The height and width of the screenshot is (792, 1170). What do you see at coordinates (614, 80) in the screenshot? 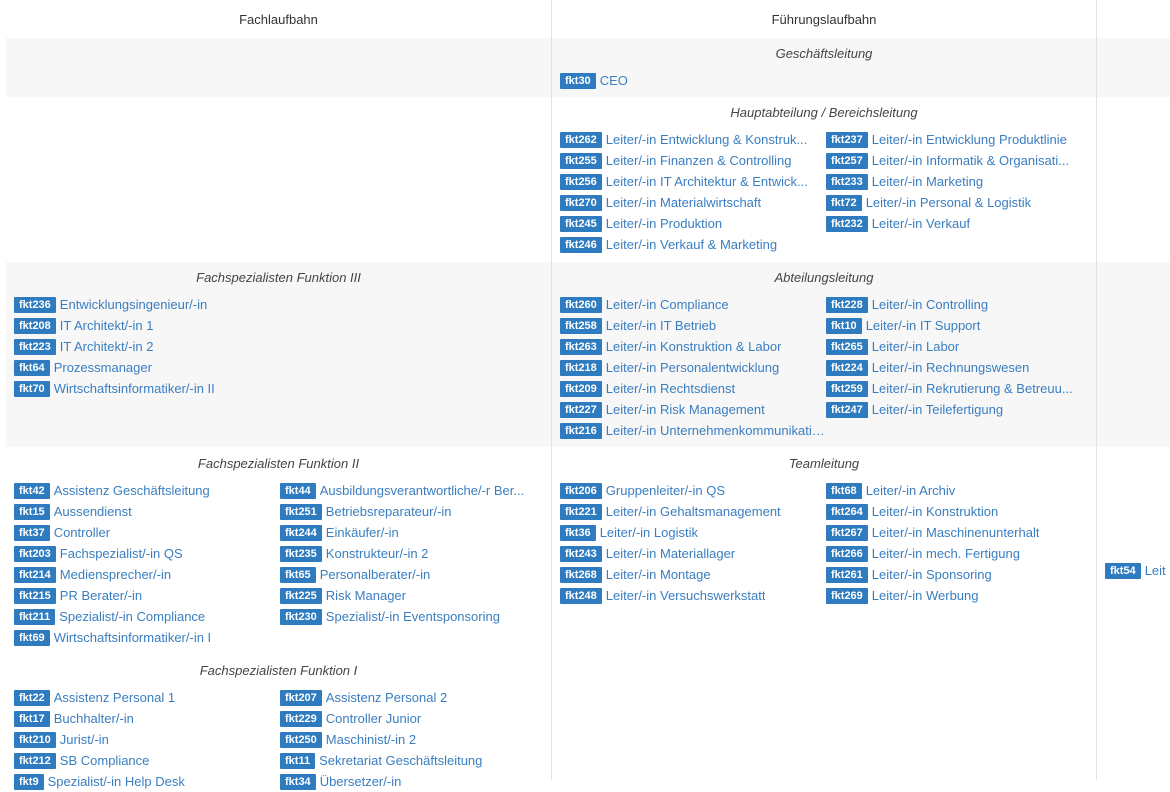
I see `function-link: CEO` at bounding box center [614, 80].